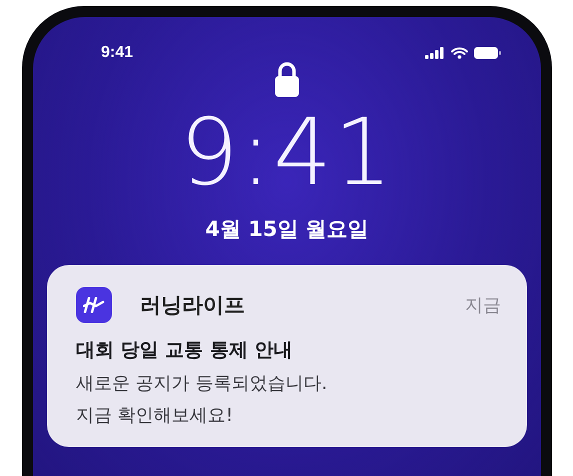 This screenshot has height=476, width=573. I want to click on wifi-icon, so click(459, 53).